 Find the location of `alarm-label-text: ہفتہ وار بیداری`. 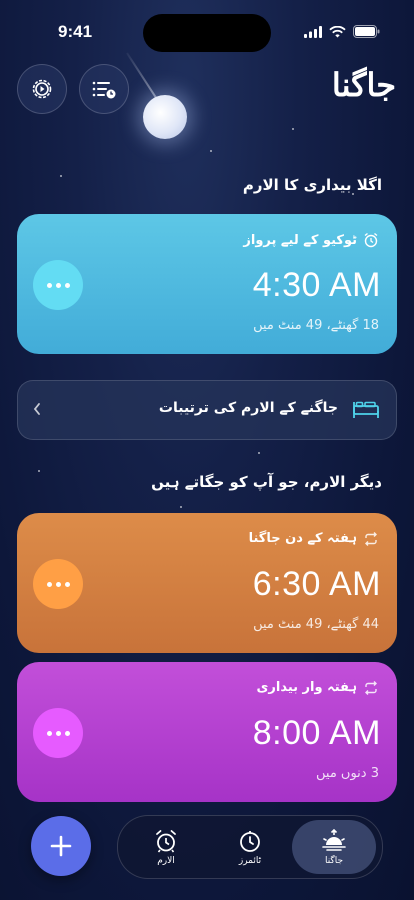

alarm-label-text: ہفتہ وار بیداری is located at coordinates (306, 687).